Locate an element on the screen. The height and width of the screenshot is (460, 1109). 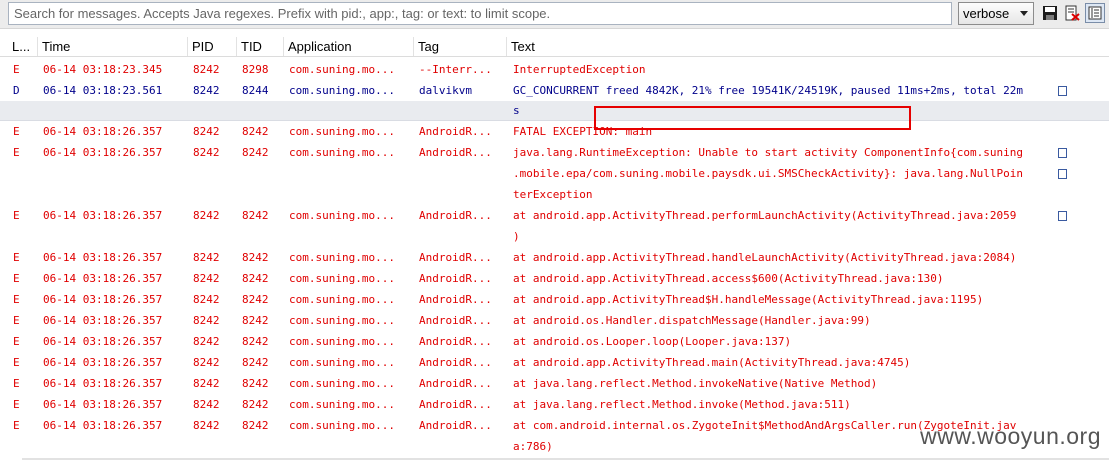
column-header-application: Application is located at coordinates (349, 46).